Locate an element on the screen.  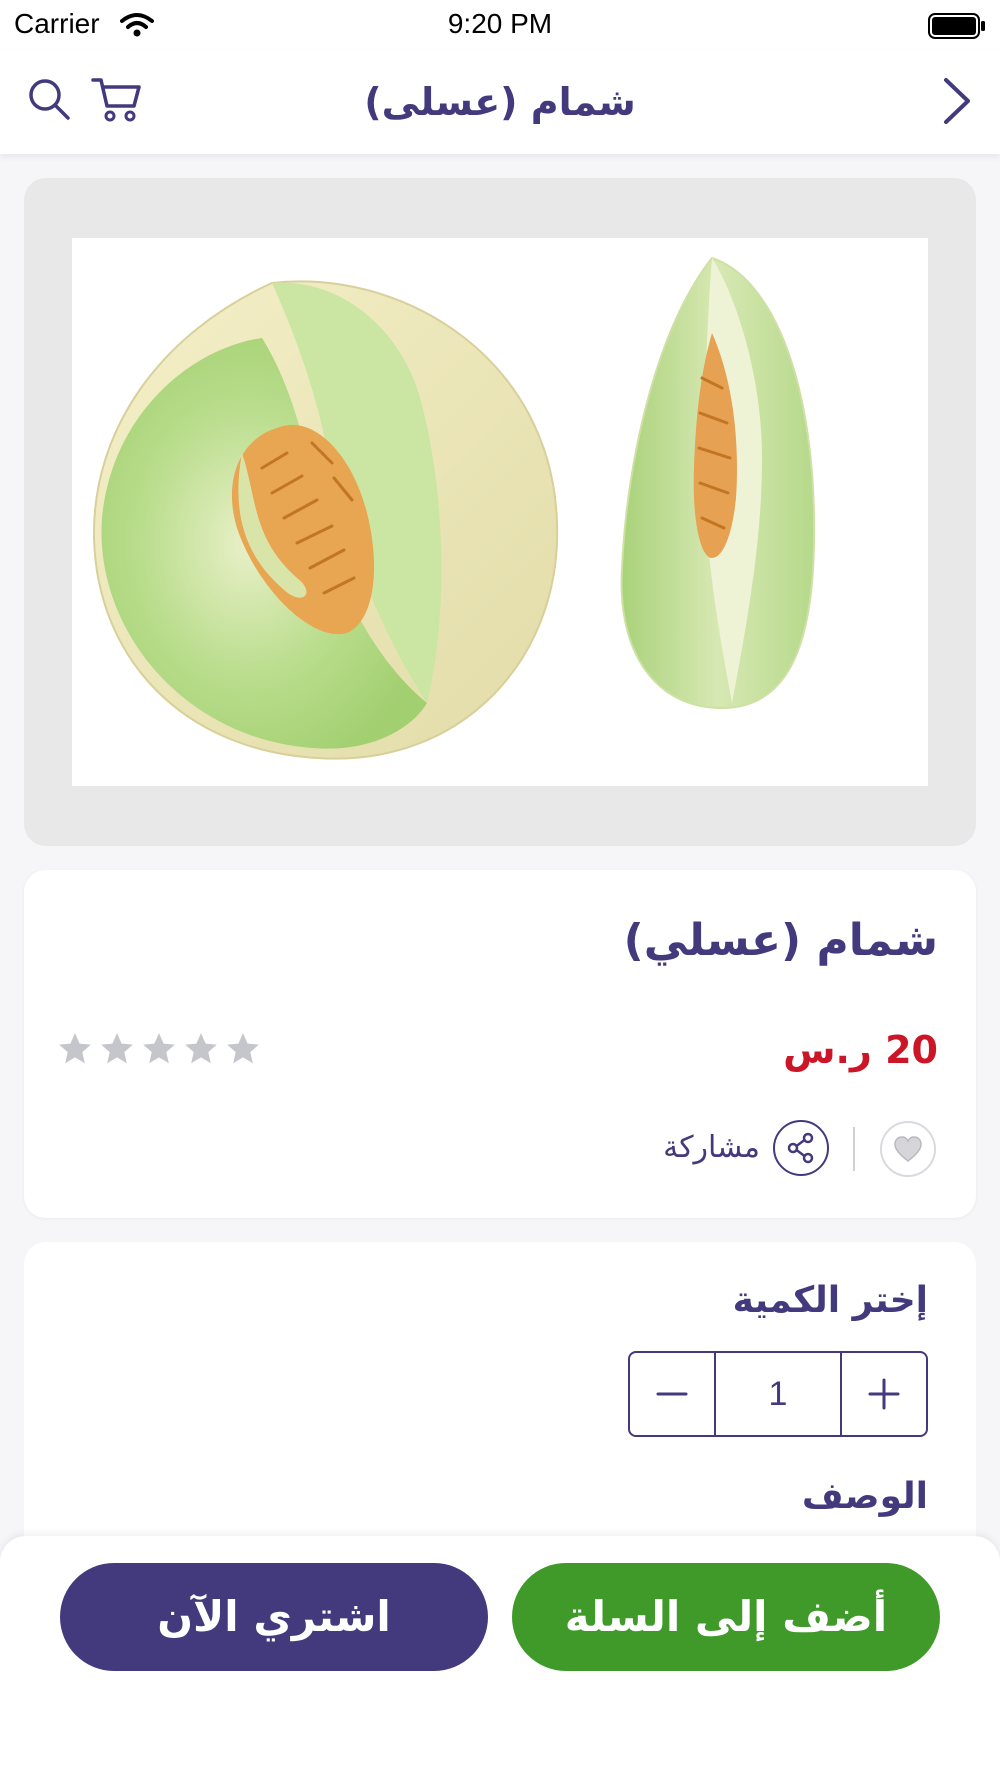
quantity-value: 1 is located at coordinates (778, 1394).